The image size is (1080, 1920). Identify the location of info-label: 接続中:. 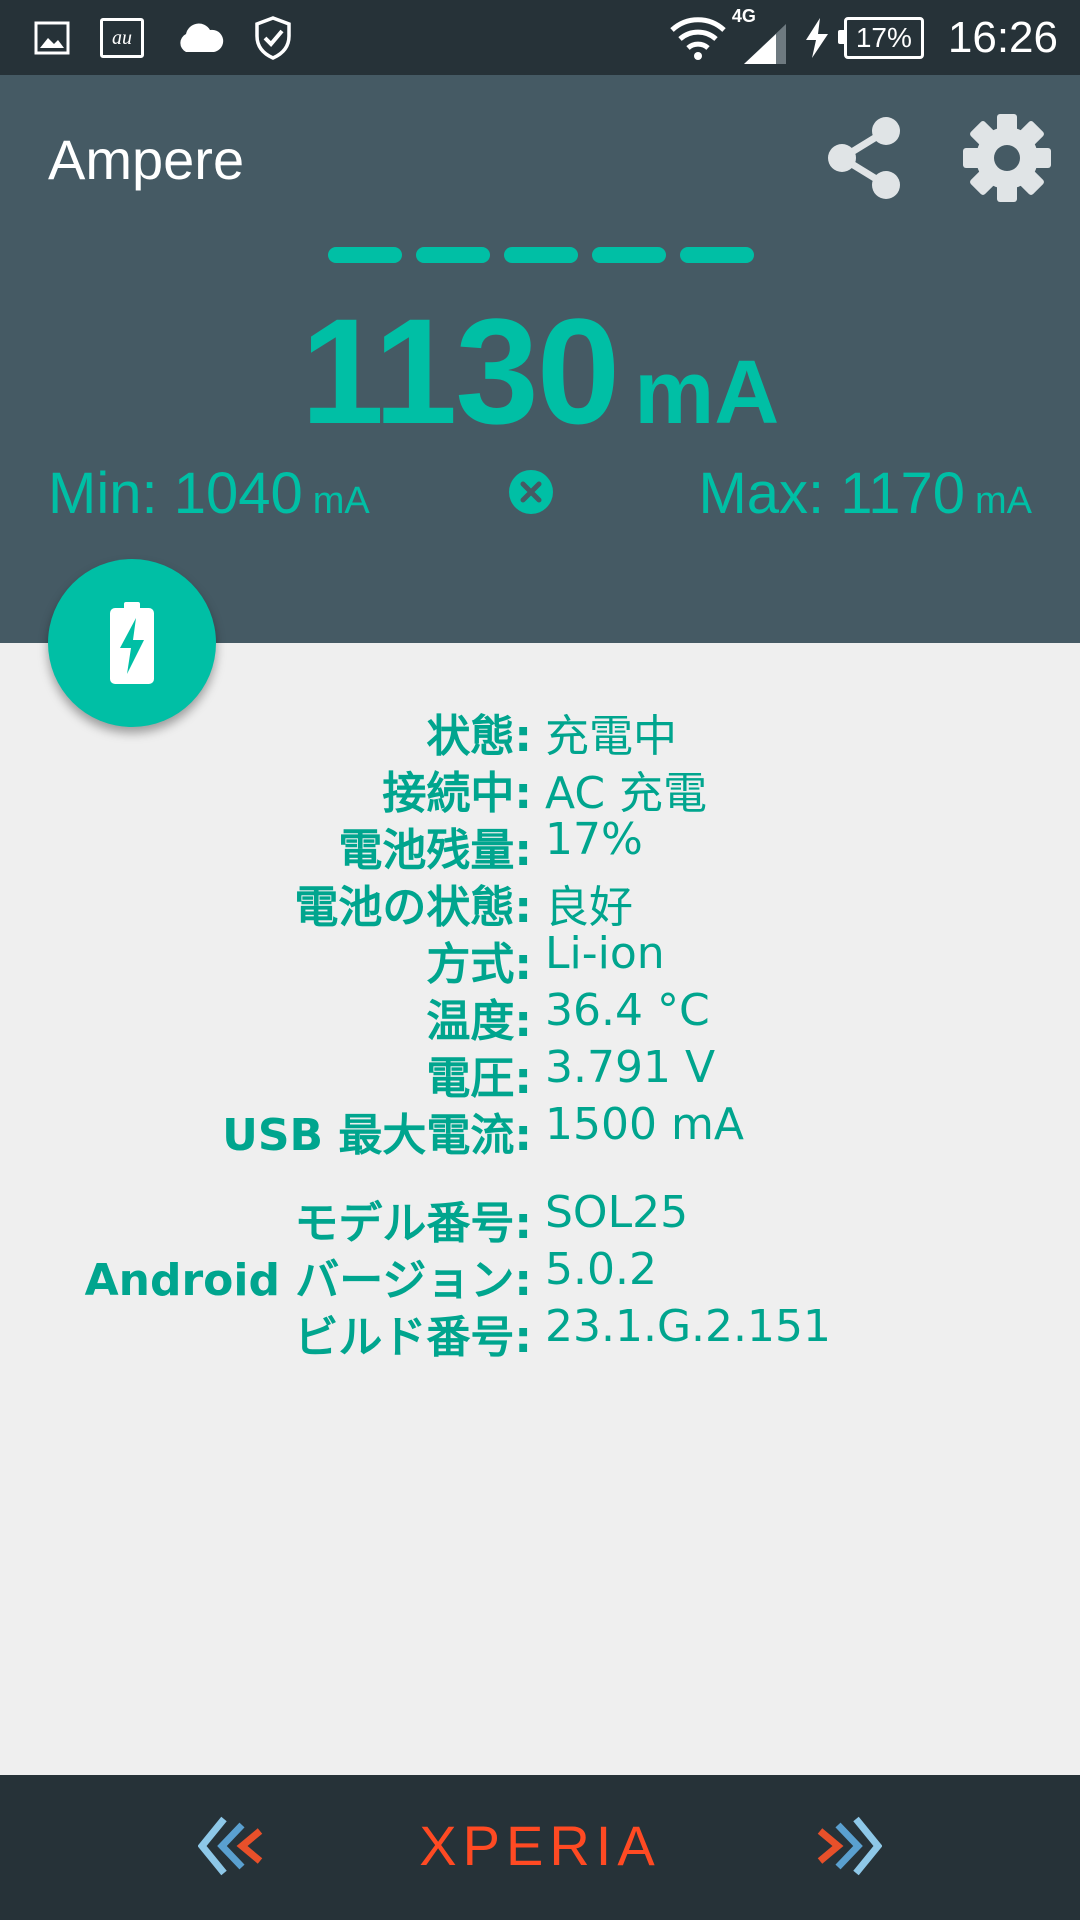
(457, 793).